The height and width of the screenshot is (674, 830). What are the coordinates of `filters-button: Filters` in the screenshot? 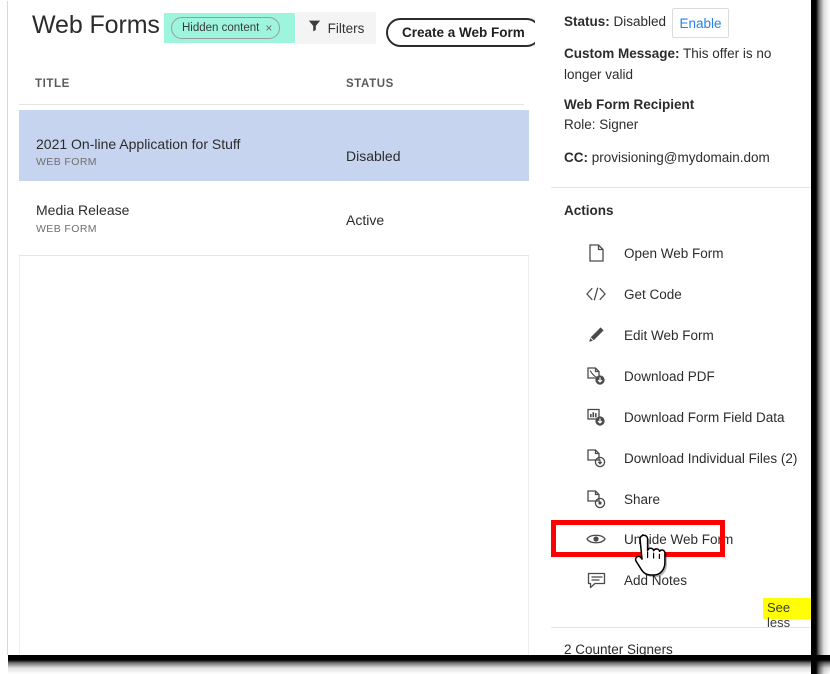 It's located at (336, 28).